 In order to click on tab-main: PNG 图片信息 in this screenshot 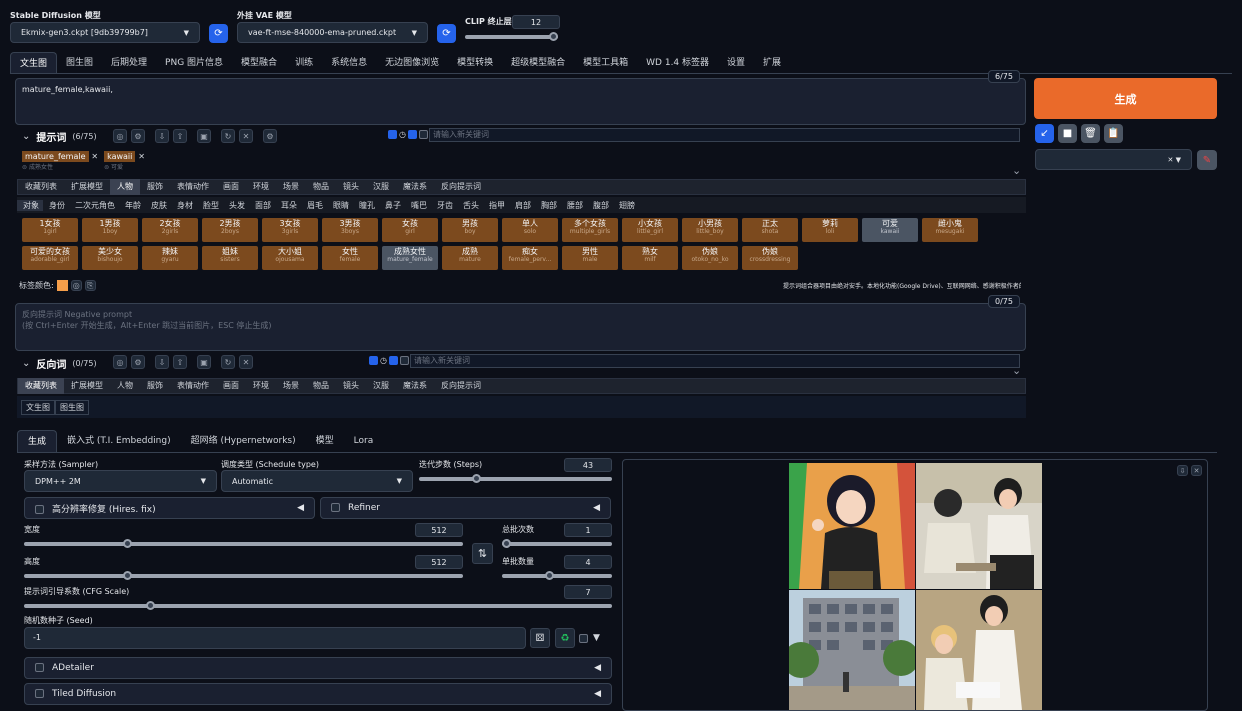, I will do `click(194, 63)`.